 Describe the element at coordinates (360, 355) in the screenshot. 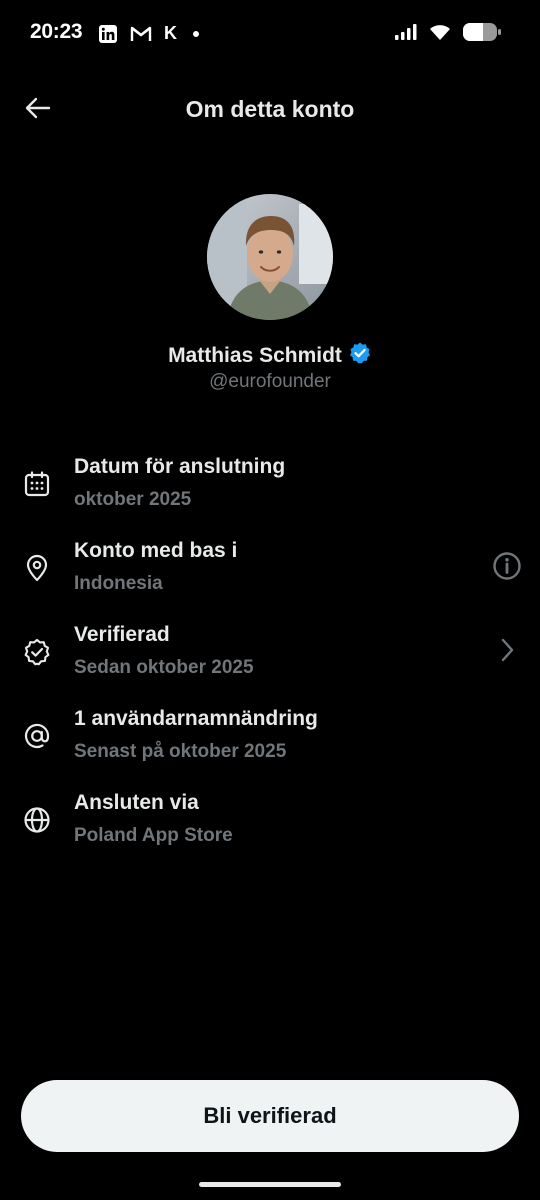

I see `verified-badge-icon` at that location.